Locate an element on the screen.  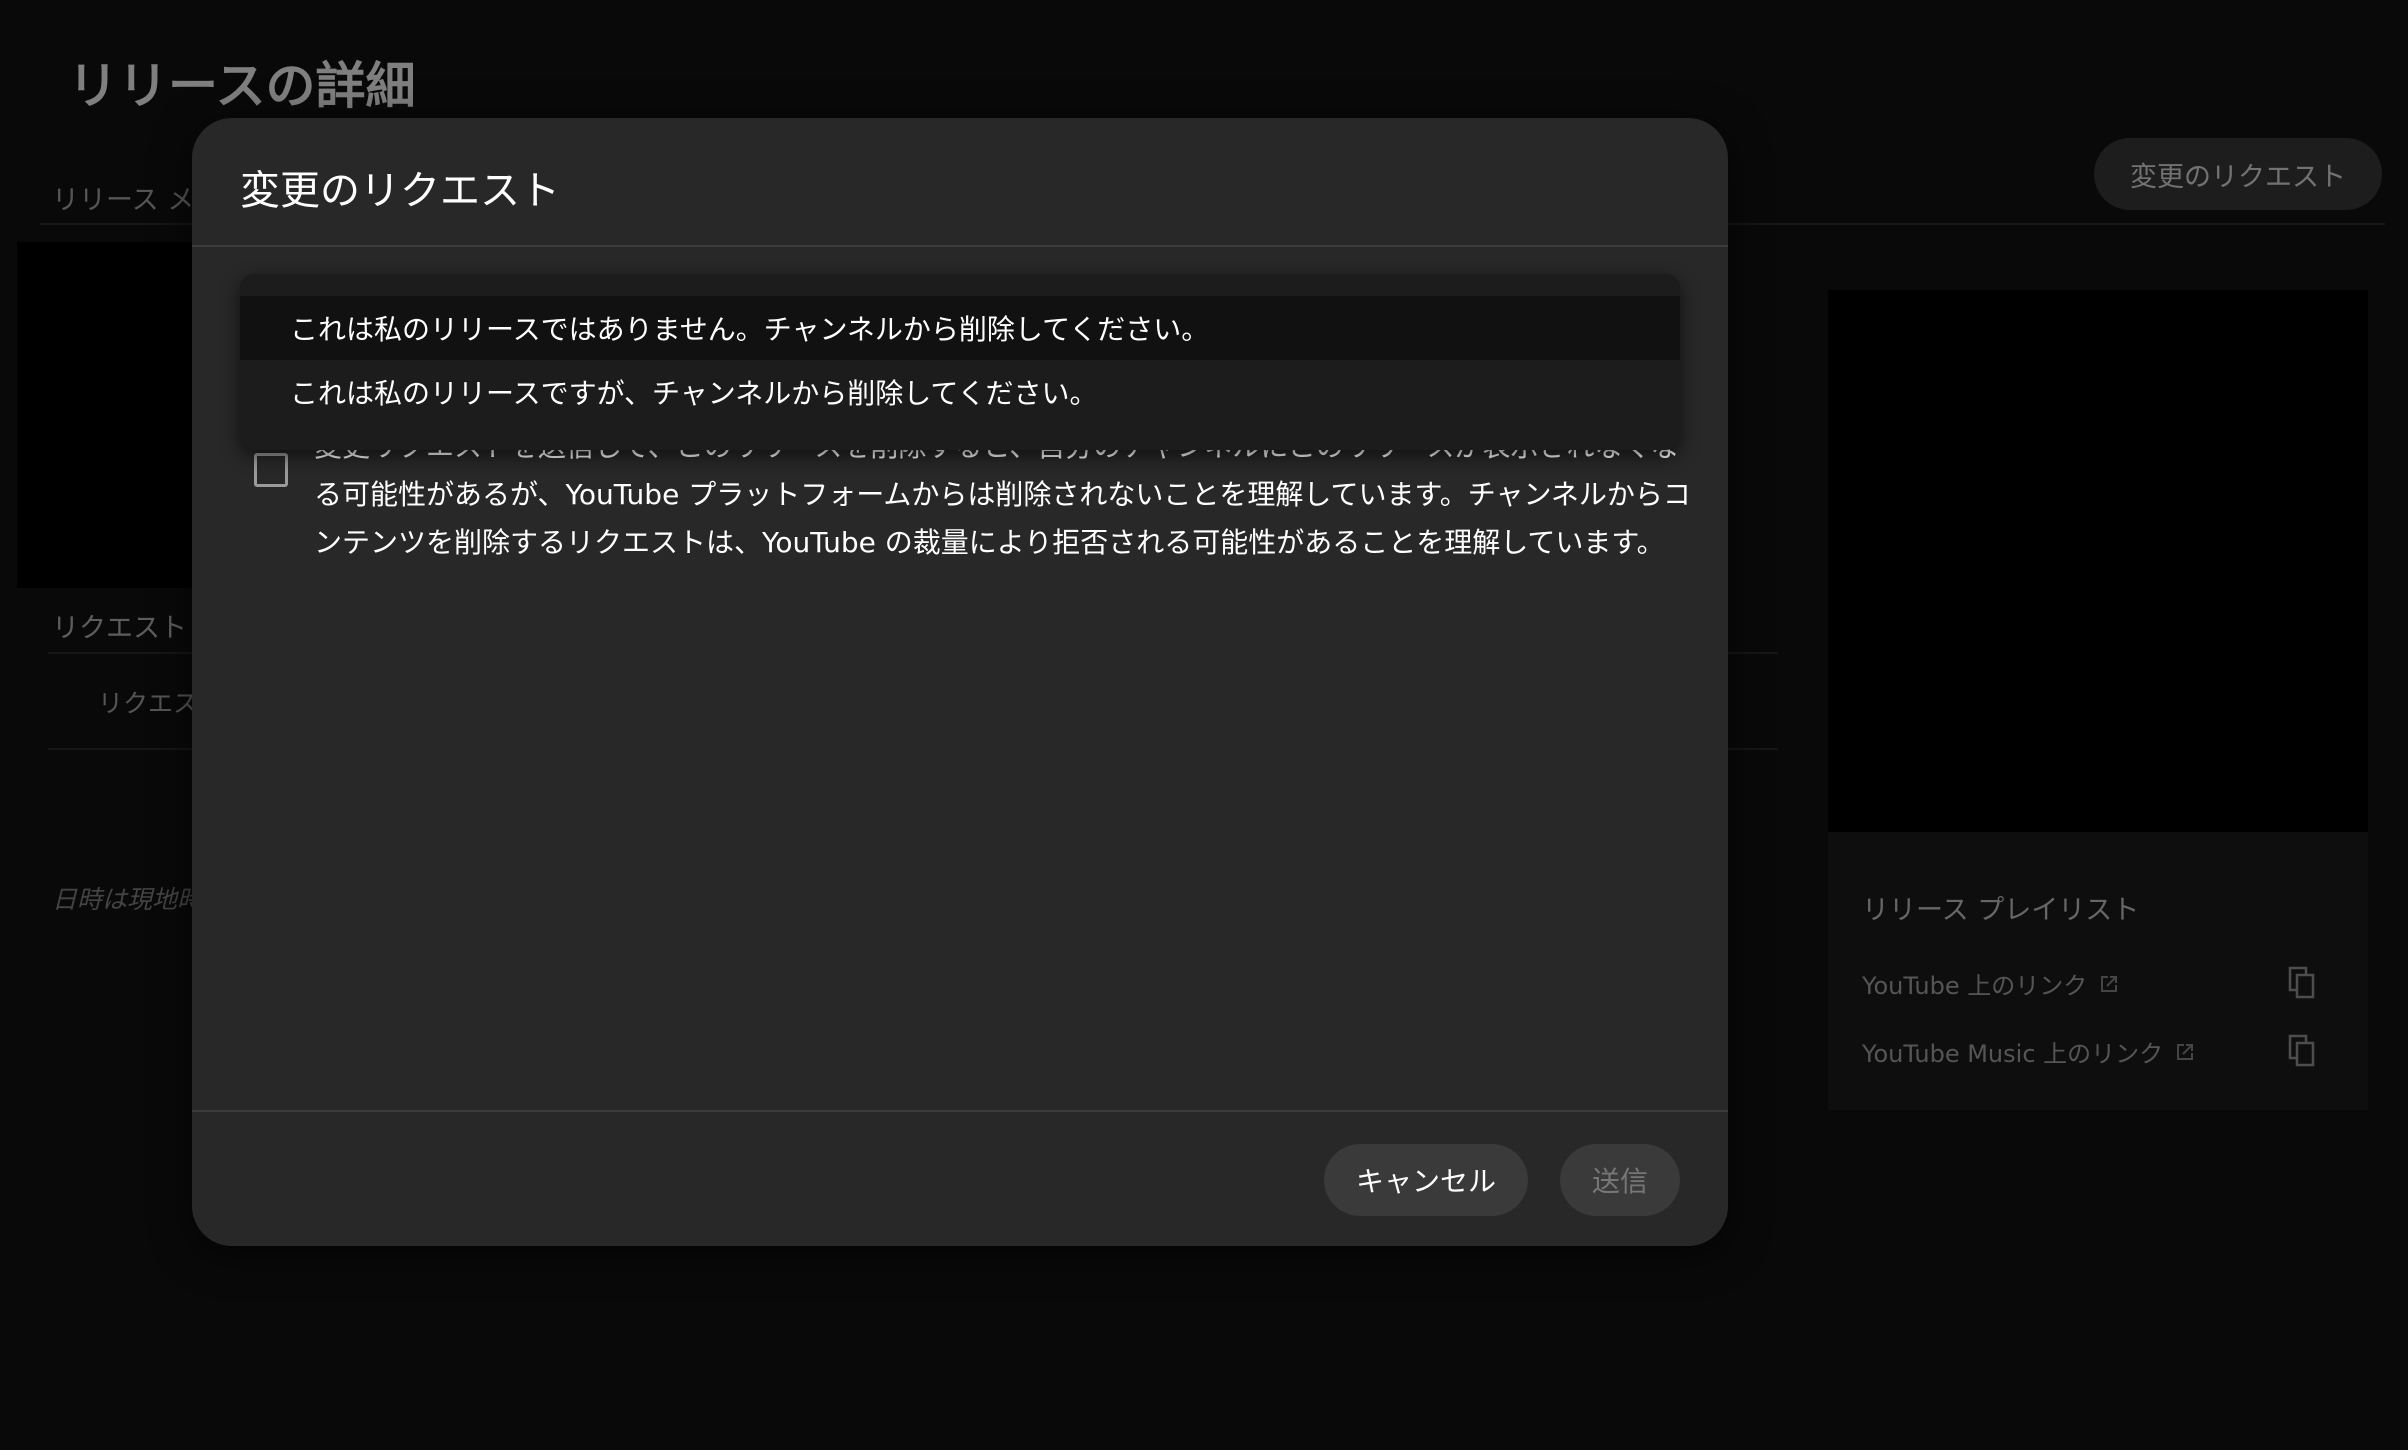
reason-option-not-my-release: これは私のリリースではありません。チャンネルから削除してください。 is located at coordinates (960, 328).